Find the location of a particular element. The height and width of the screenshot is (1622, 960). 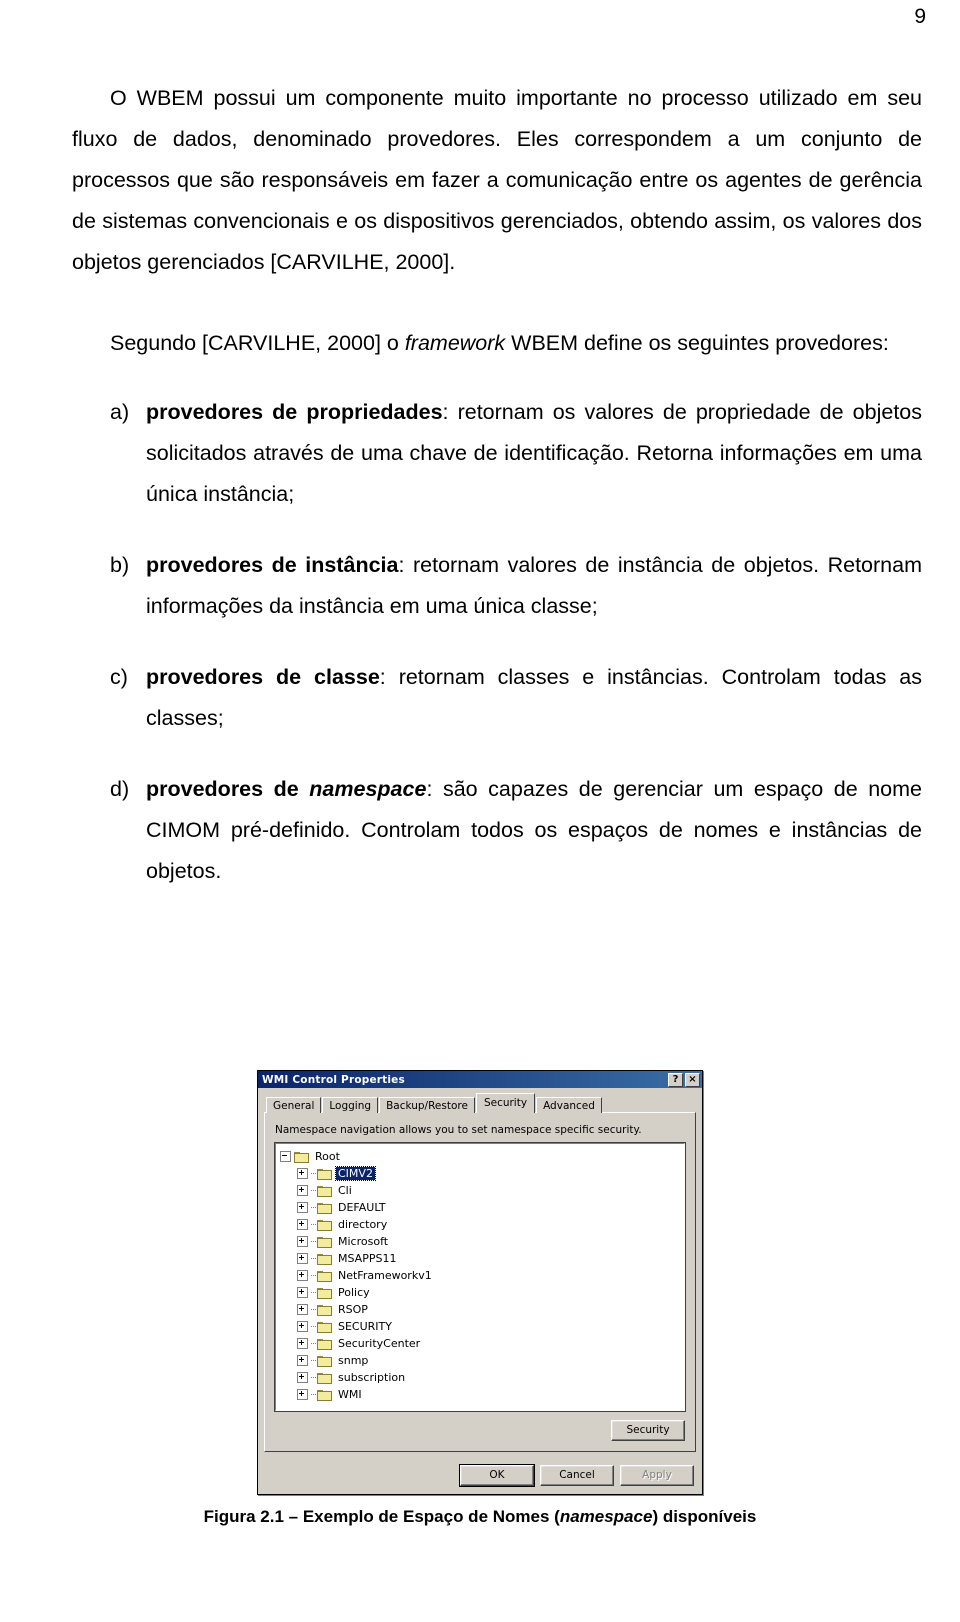

tree-node-msapps11: MSAPPS11 is located at coordinates (481, 1258).